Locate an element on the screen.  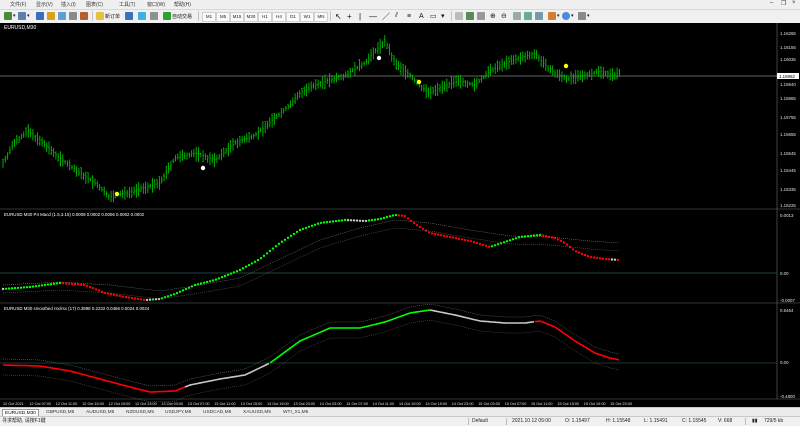
arrows-icon: ▾ is located at coordinates (443, 16).